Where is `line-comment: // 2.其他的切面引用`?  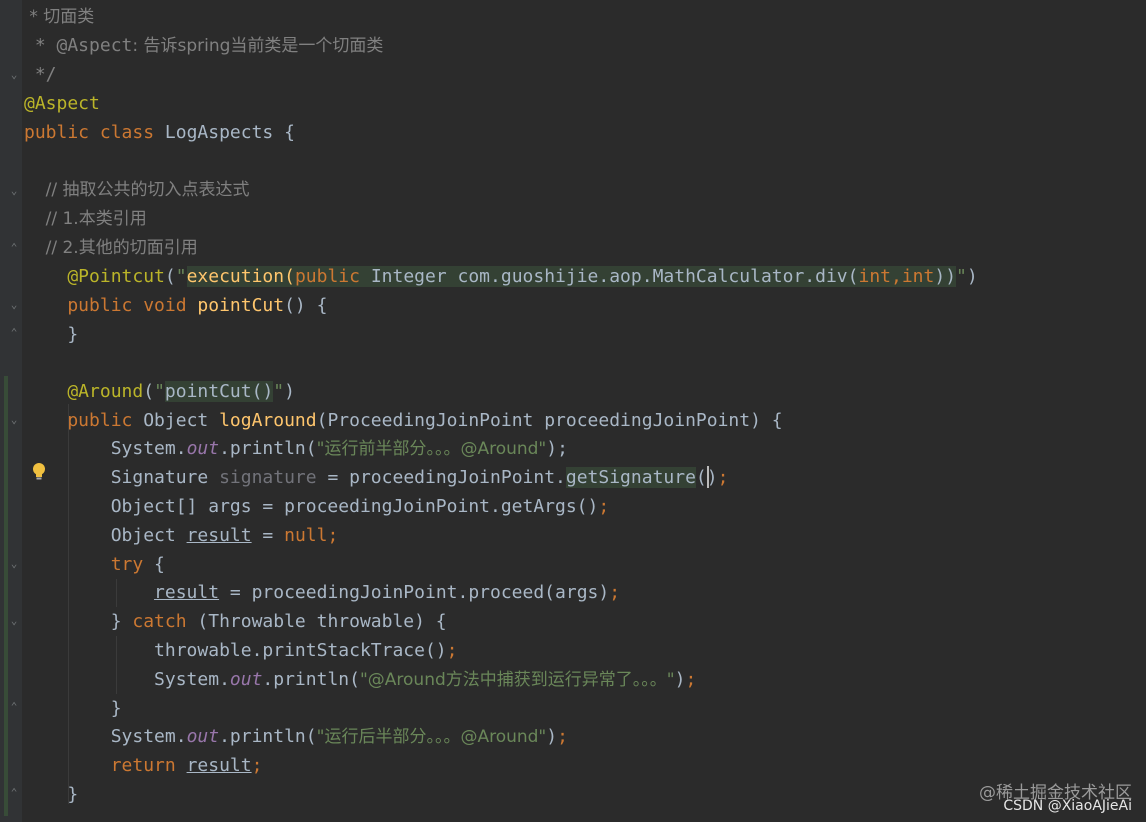
line-comment: // 2.其他的切面引用 is located at coordinates (111, 248).